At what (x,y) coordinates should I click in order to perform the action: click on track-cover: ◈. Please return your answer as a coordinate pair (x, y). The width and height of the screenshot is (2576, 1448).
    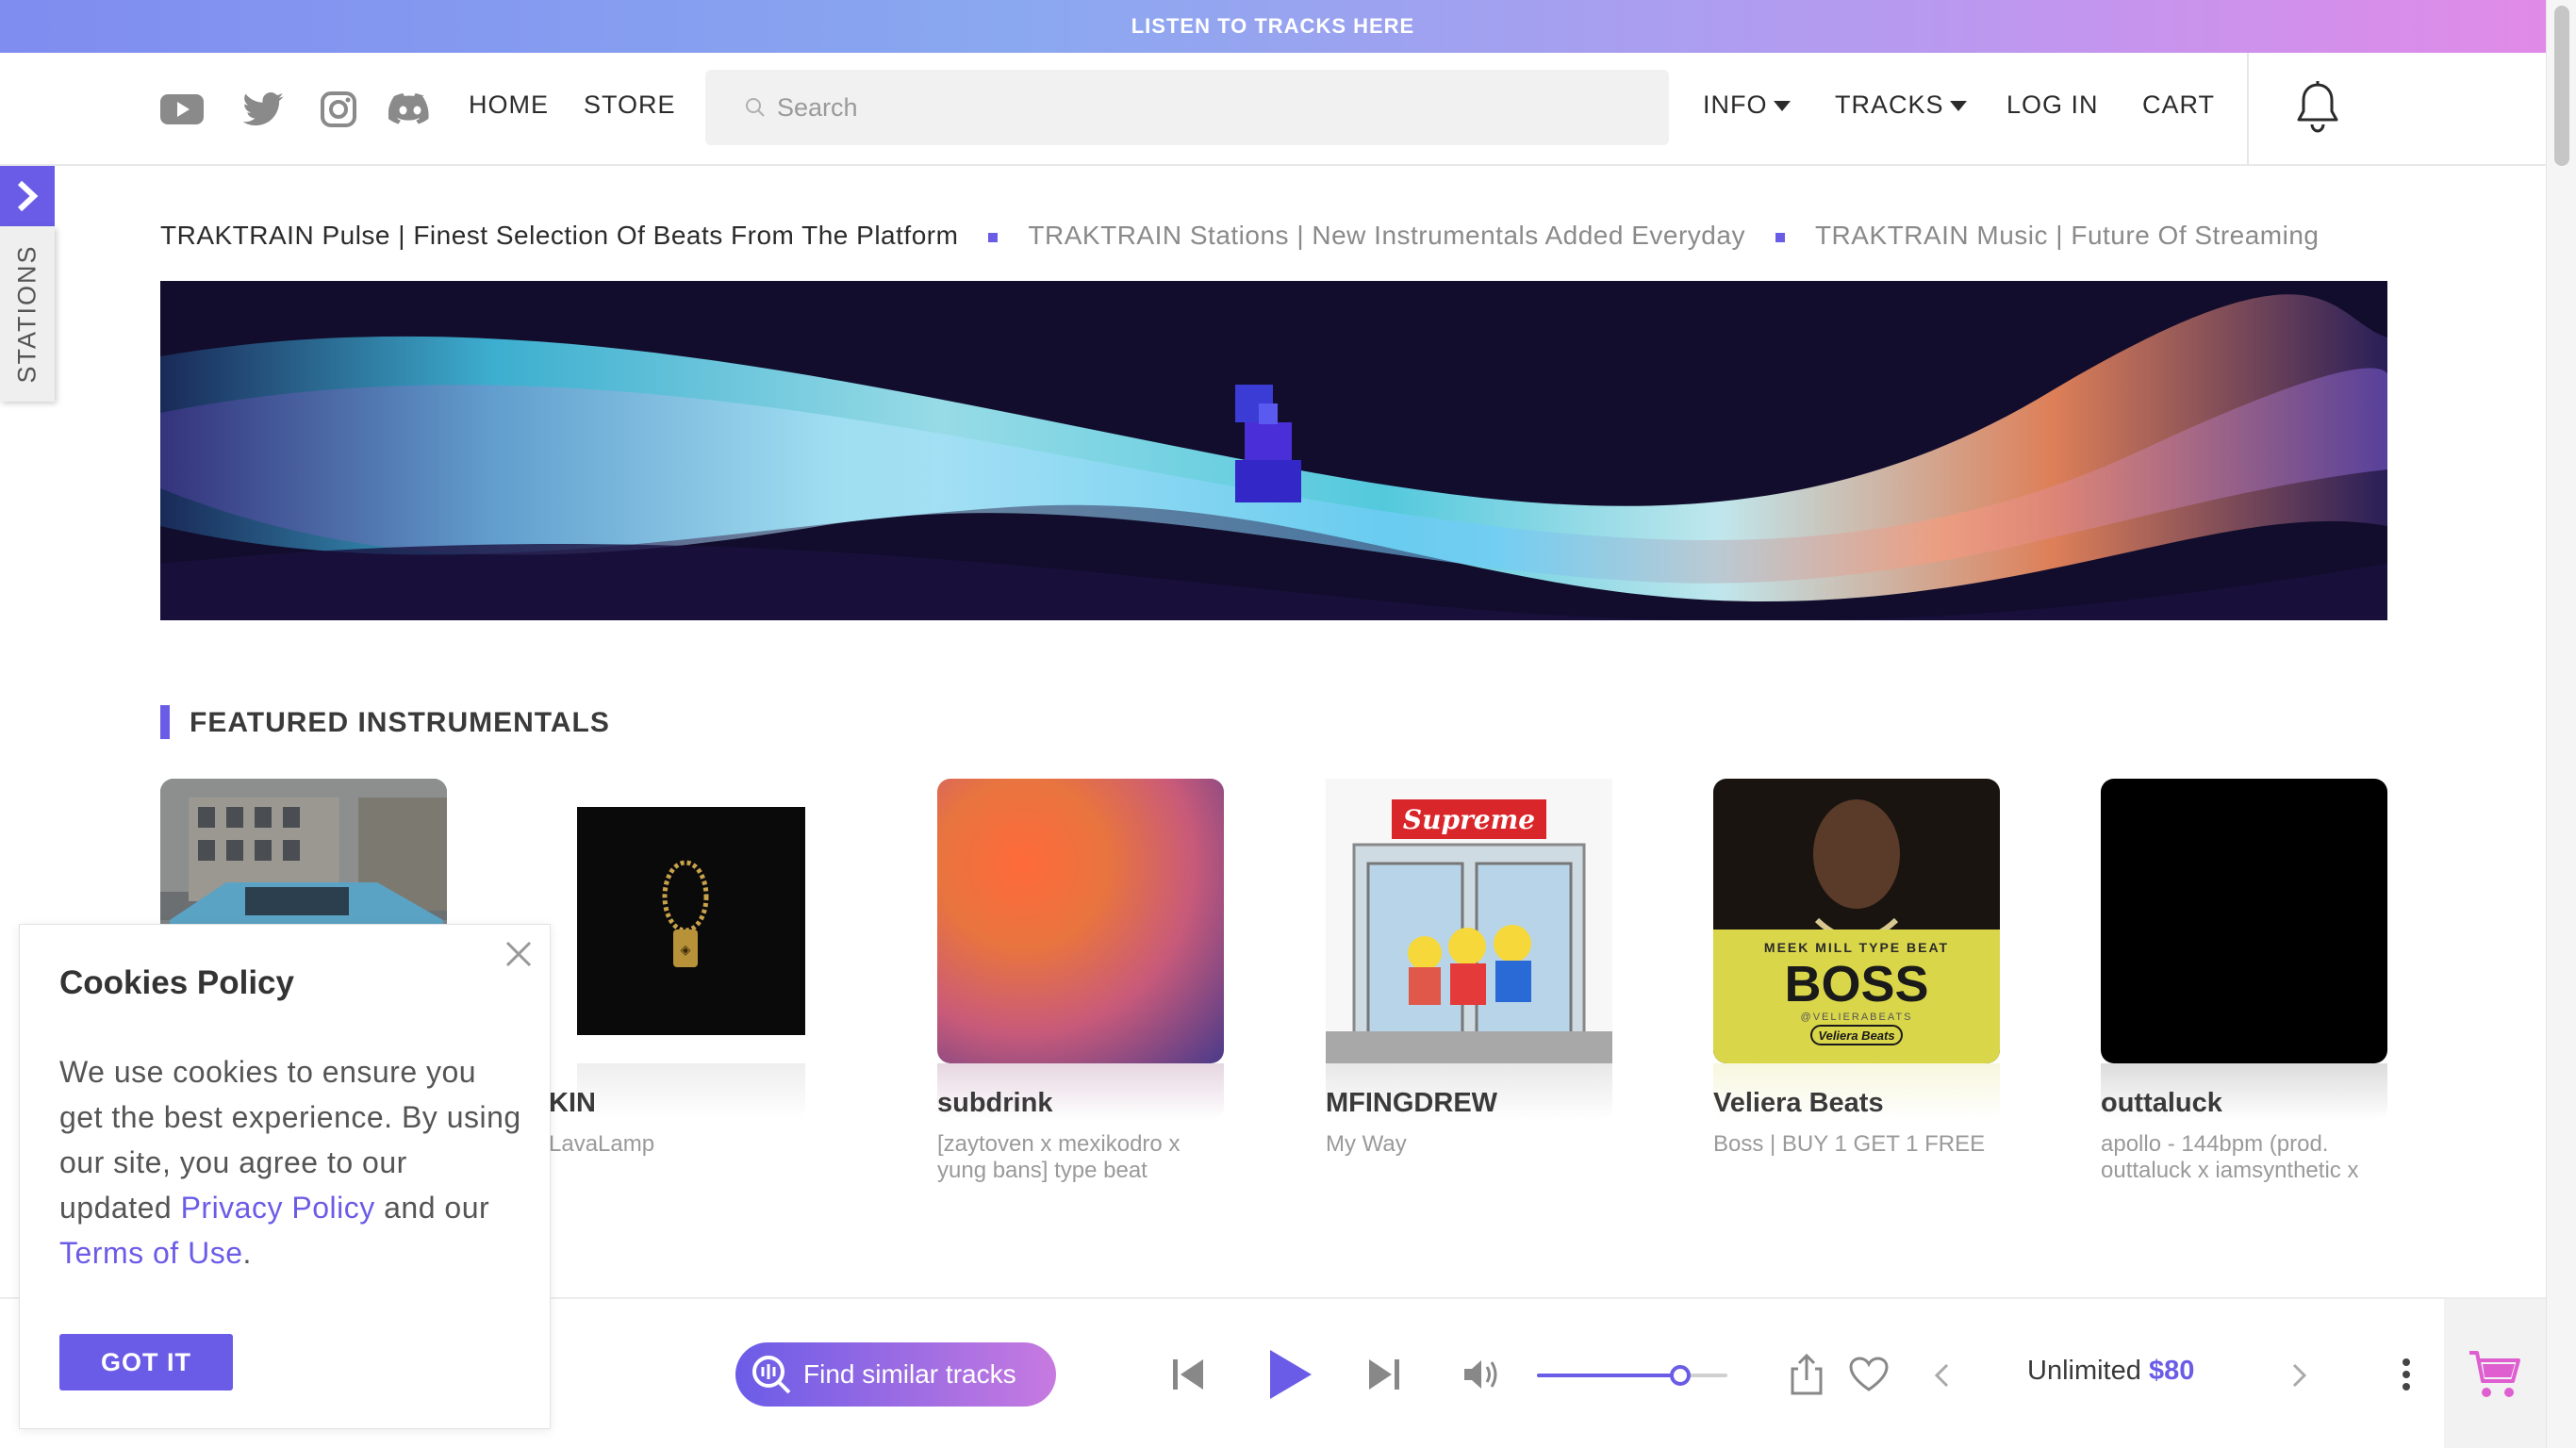
    Looking at the image, I should click on (692, 921).